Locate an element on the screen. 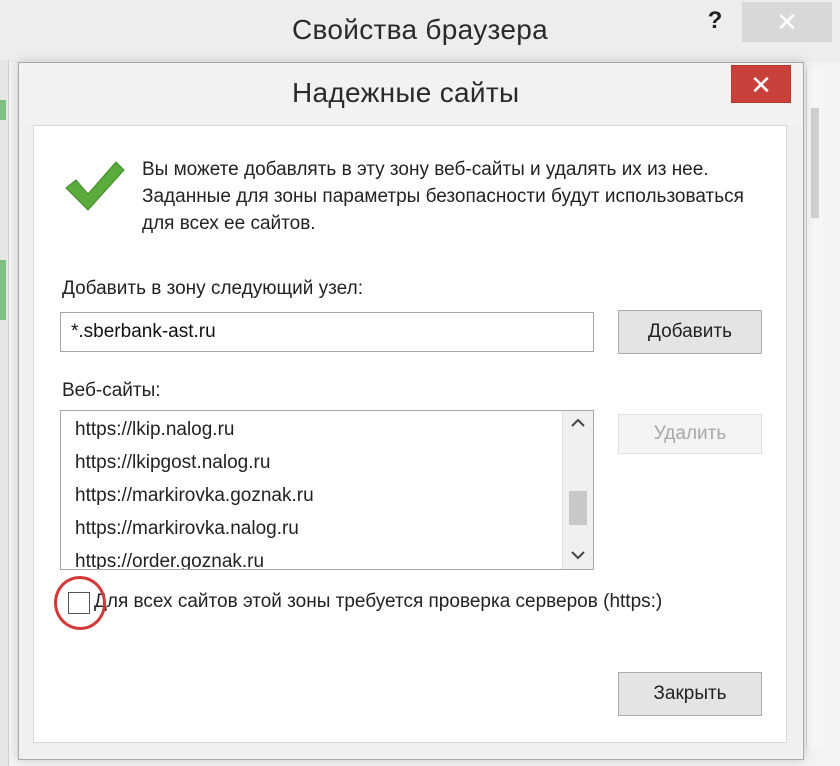  remove-button: Удалить is located at coordinates (690, 434).